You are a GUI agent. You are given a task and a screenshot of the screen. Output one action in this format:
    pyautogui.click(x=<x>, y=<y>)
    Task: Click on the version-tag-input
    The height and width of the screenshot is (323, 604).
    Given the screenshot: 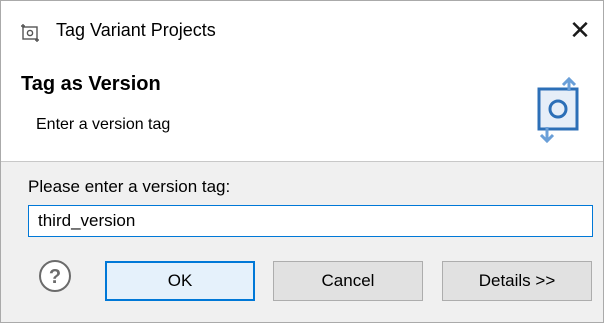 What is the action you would take?
    pyautogui.click(x=310, y=221)
    